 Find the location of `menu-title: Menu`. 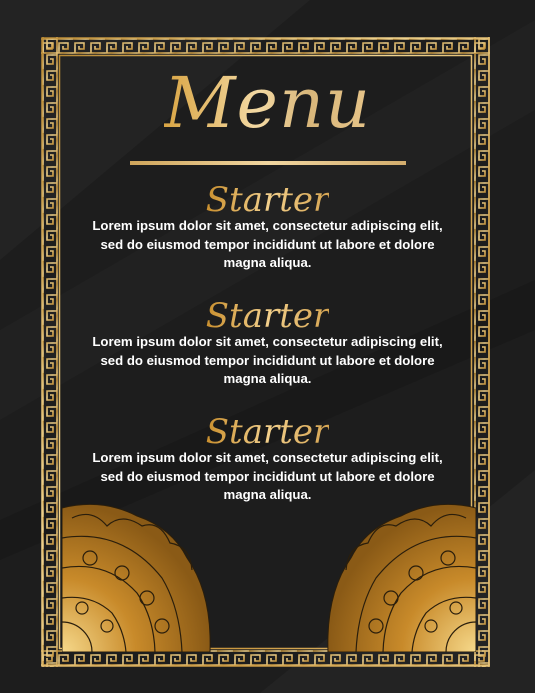

menu-title: Menu is located at coordinates (267, 103).